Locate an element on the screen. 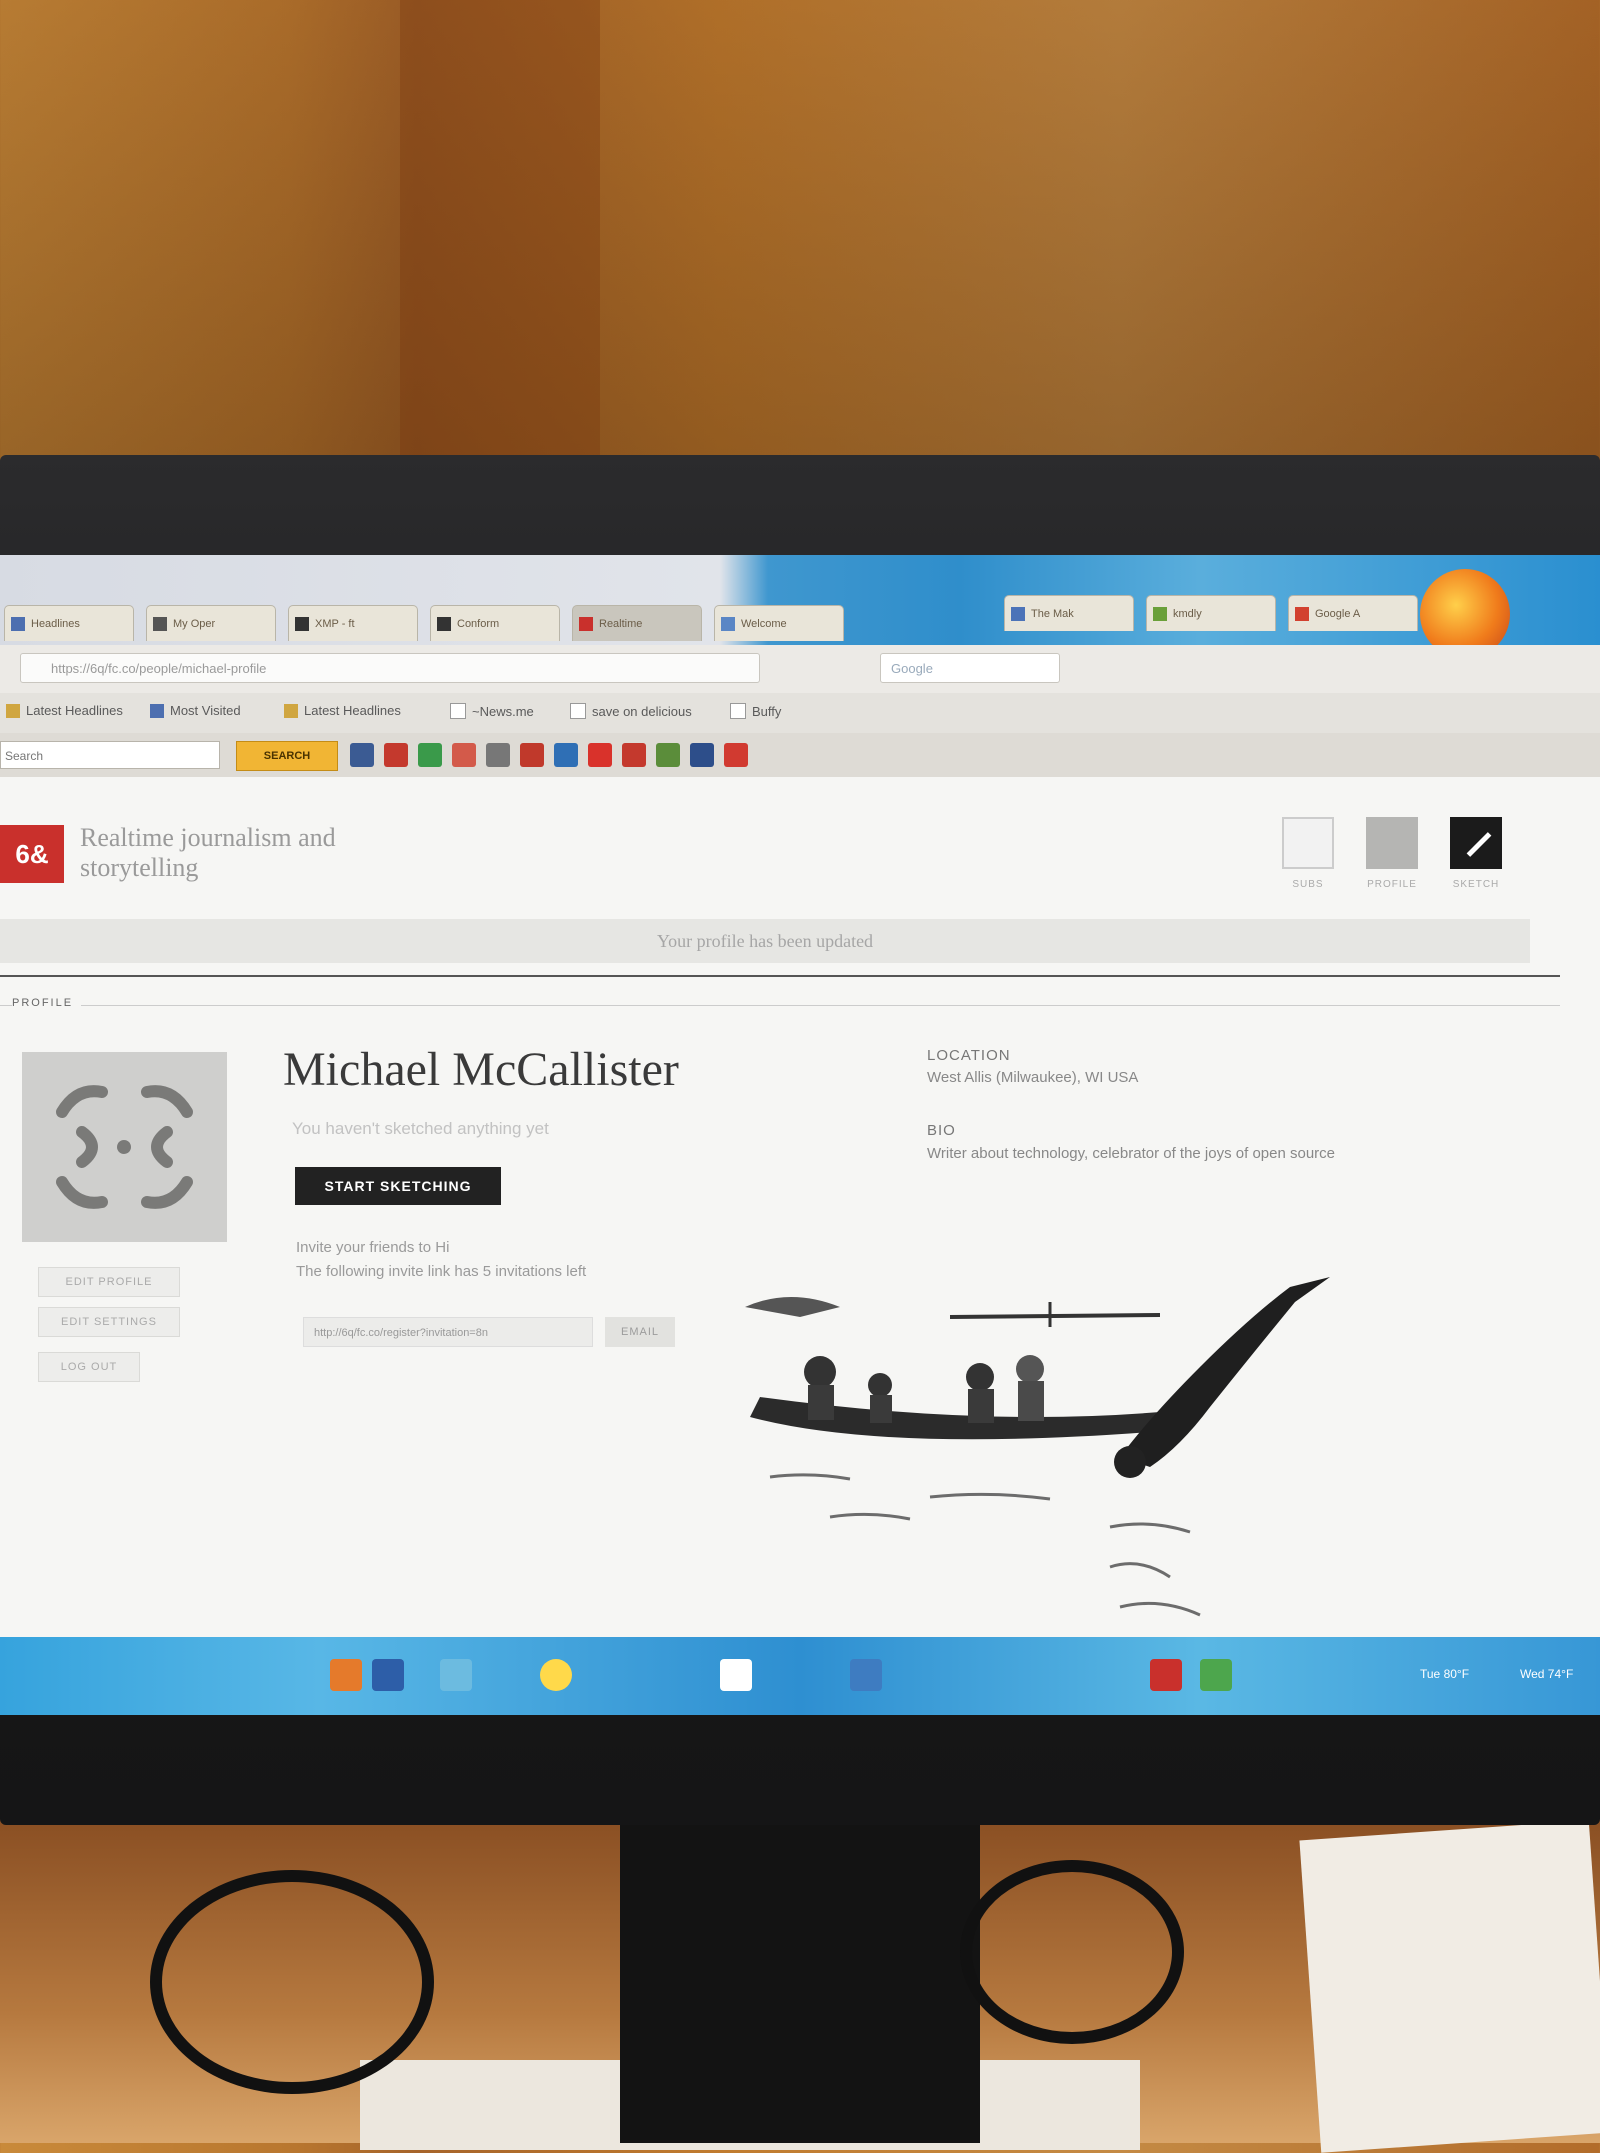 The height and width of the screenshot is (2153, 1600). browser-tab: Headlines is located at coordinates (69, 623).